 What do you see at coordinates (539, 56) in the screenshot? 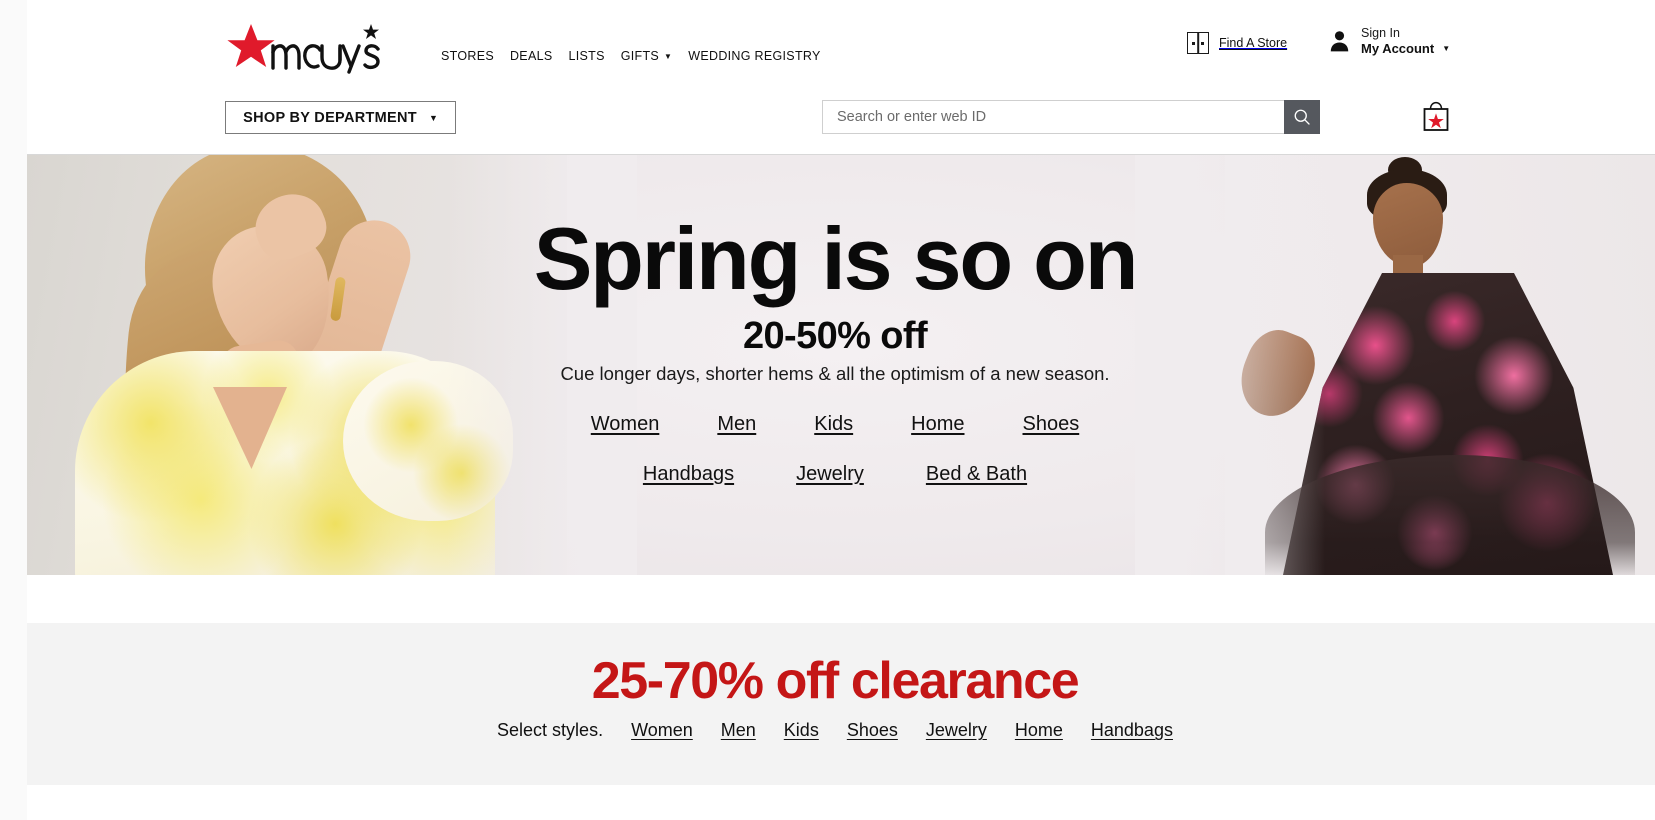
I see `nav-item-deals: DEALS` at bounding box center [539, 56].